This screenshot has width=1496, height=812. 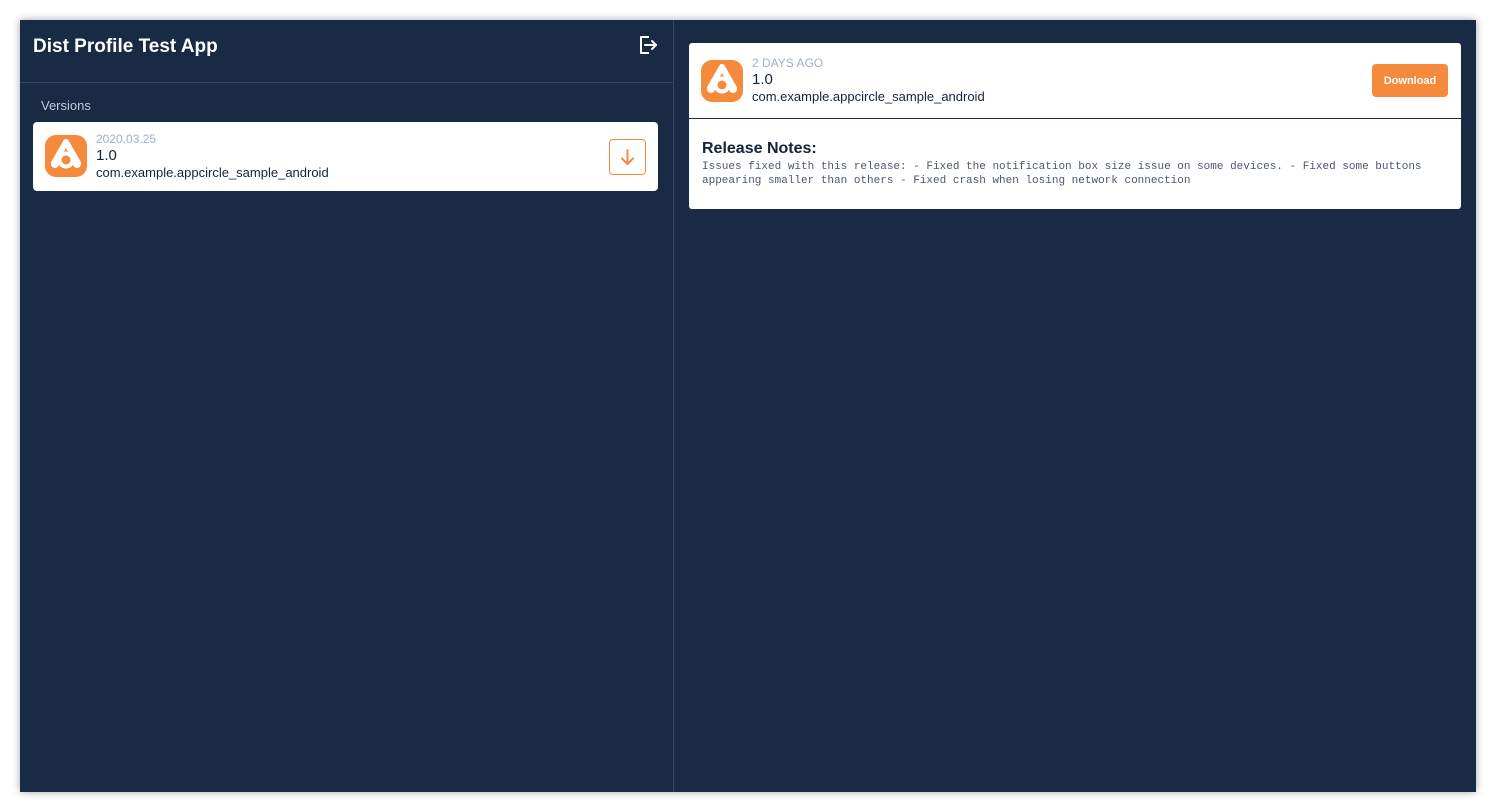 I want to click on app-title: Dist Profile Test App, so click(x=125, y=46).